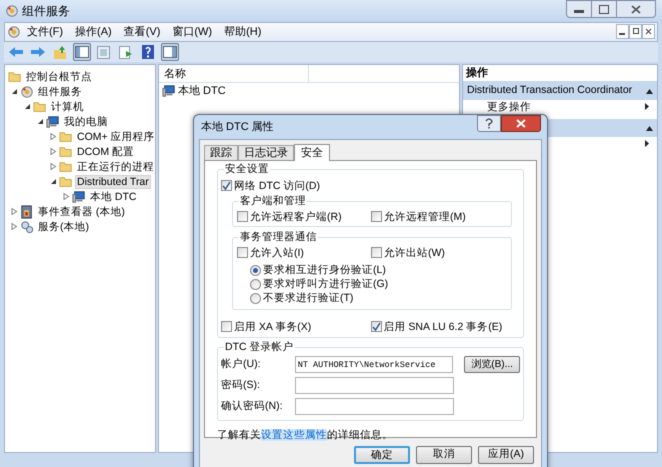 This screenshot has width=662, height=467. Describe the element at coordinates (374, 364) in the screenshot. I see `input-field: NT AUTHORITY\NetworkService` at that location.